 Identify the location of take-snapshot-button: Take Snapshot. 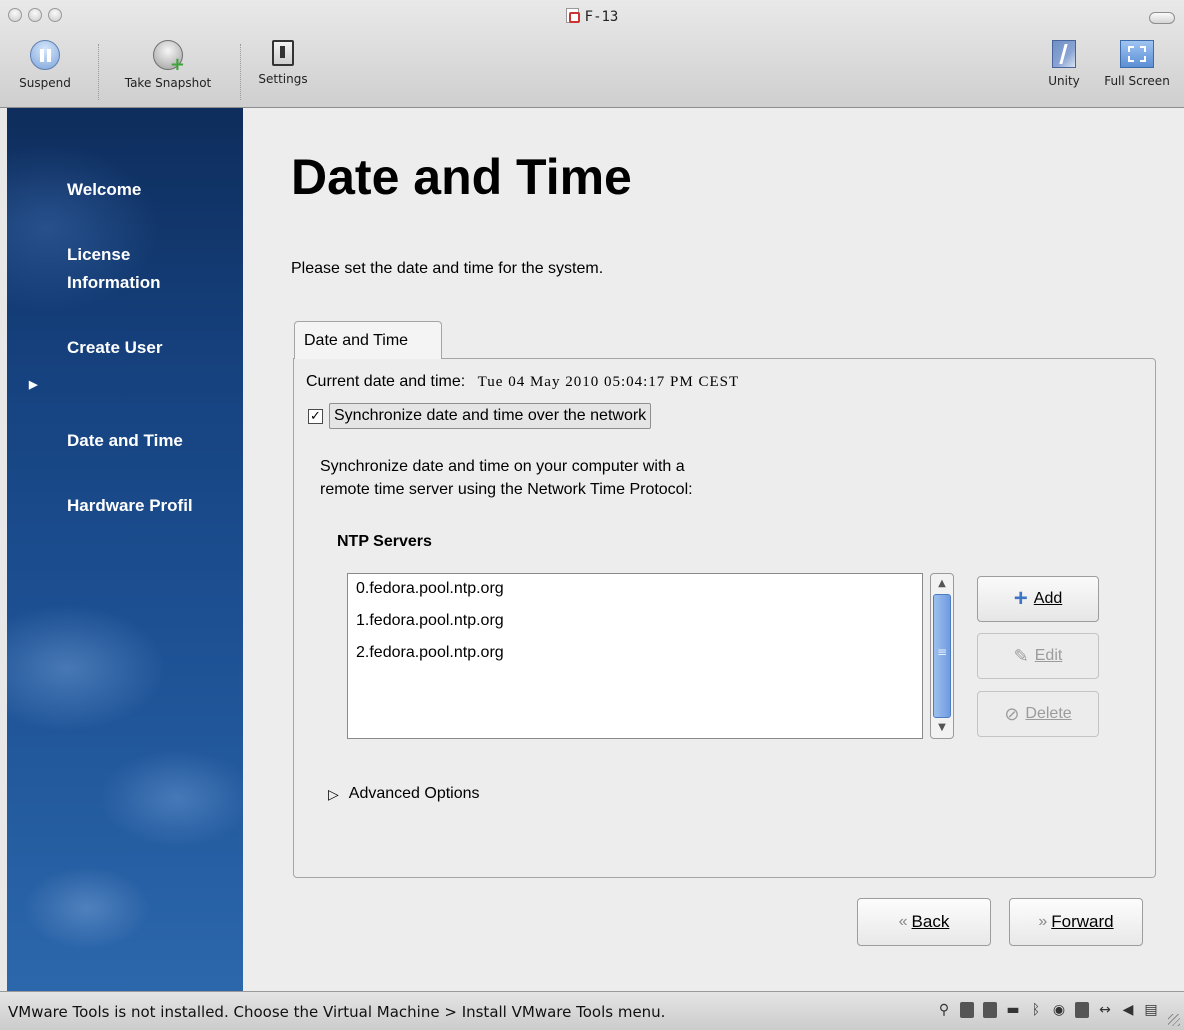
(168, 65).